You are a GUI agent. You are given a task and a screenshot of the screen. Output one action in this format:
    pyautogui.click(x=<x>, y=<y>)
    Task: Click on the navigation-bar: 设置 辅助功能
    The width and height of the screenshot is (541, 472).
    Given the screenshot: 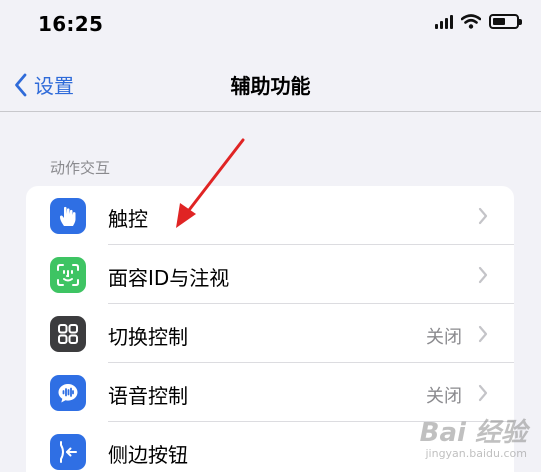 What is the action you would take?
    pyautogui.click(x=270, y=81)
    